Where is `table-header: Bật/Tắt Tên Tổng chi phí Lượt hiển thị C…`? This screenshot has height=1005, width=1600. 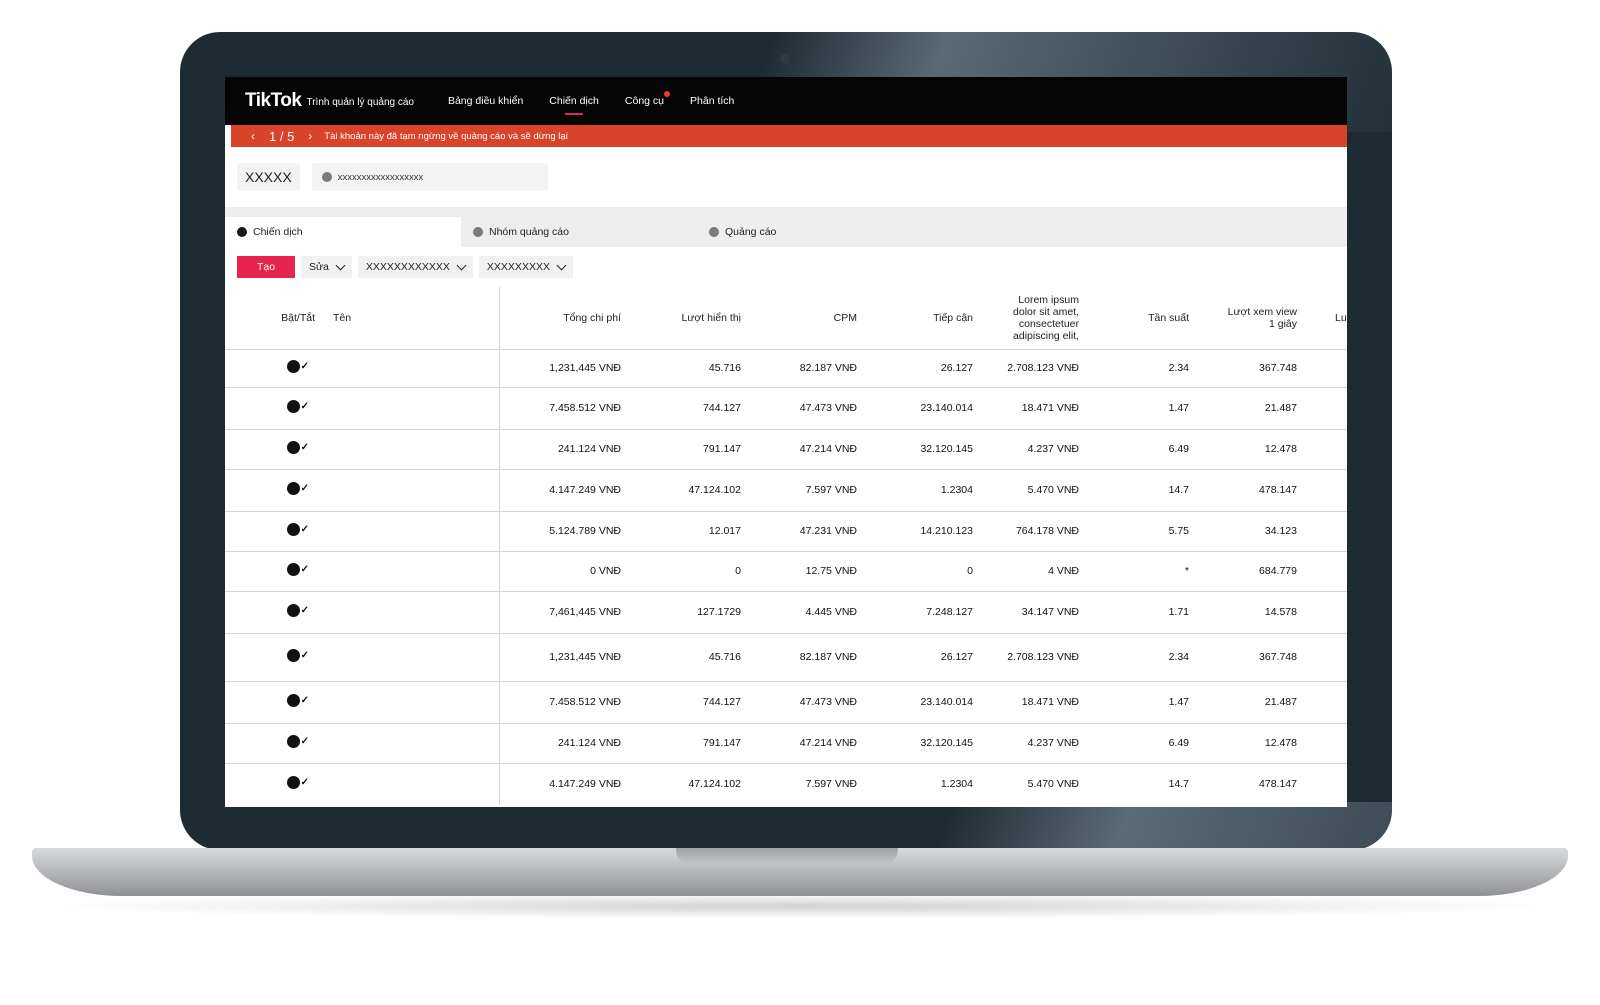
table-header: Bật/Tắt Tên Tổng chi phí Lượt hiển thị C… is located at coordinates (786, 318).